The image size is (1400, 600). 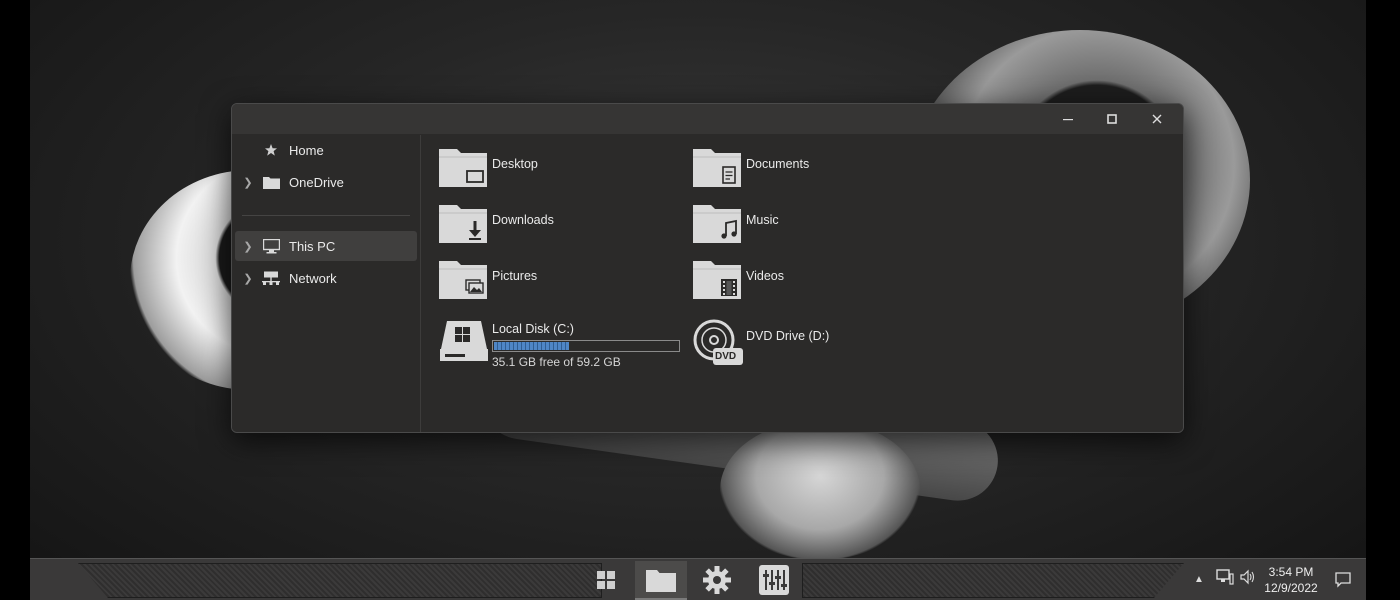 I want to click on nav-item-label: This PC, so click(x=312, y=246).